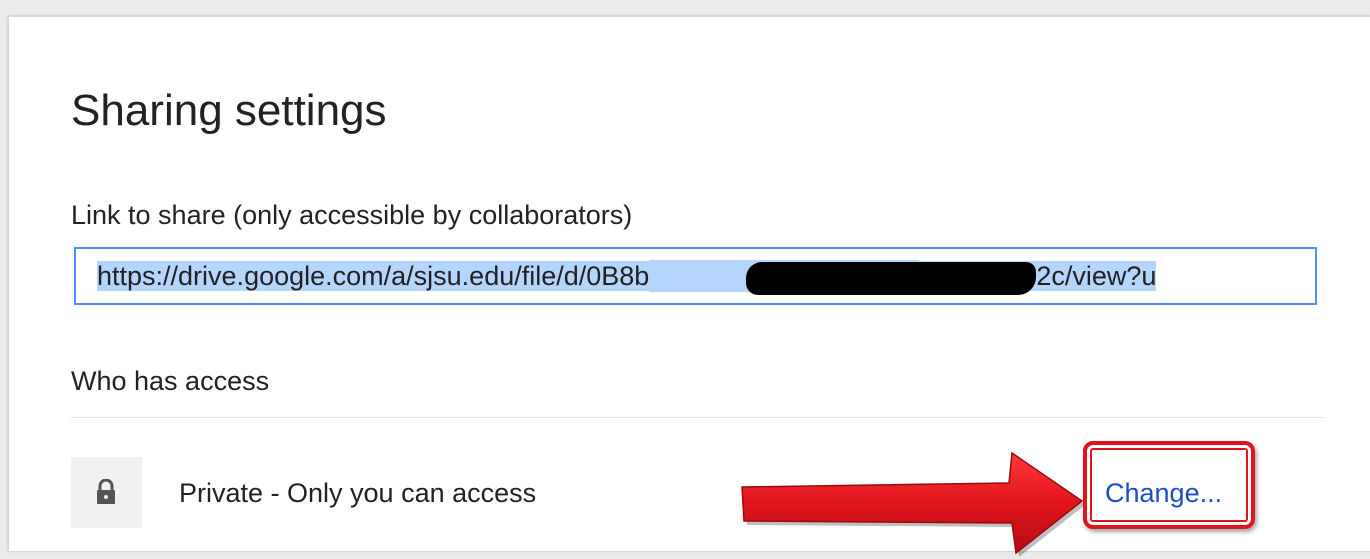 The width and height of the screenshot is (1370, 559). I want to click on section-divider, so click(697, 417).